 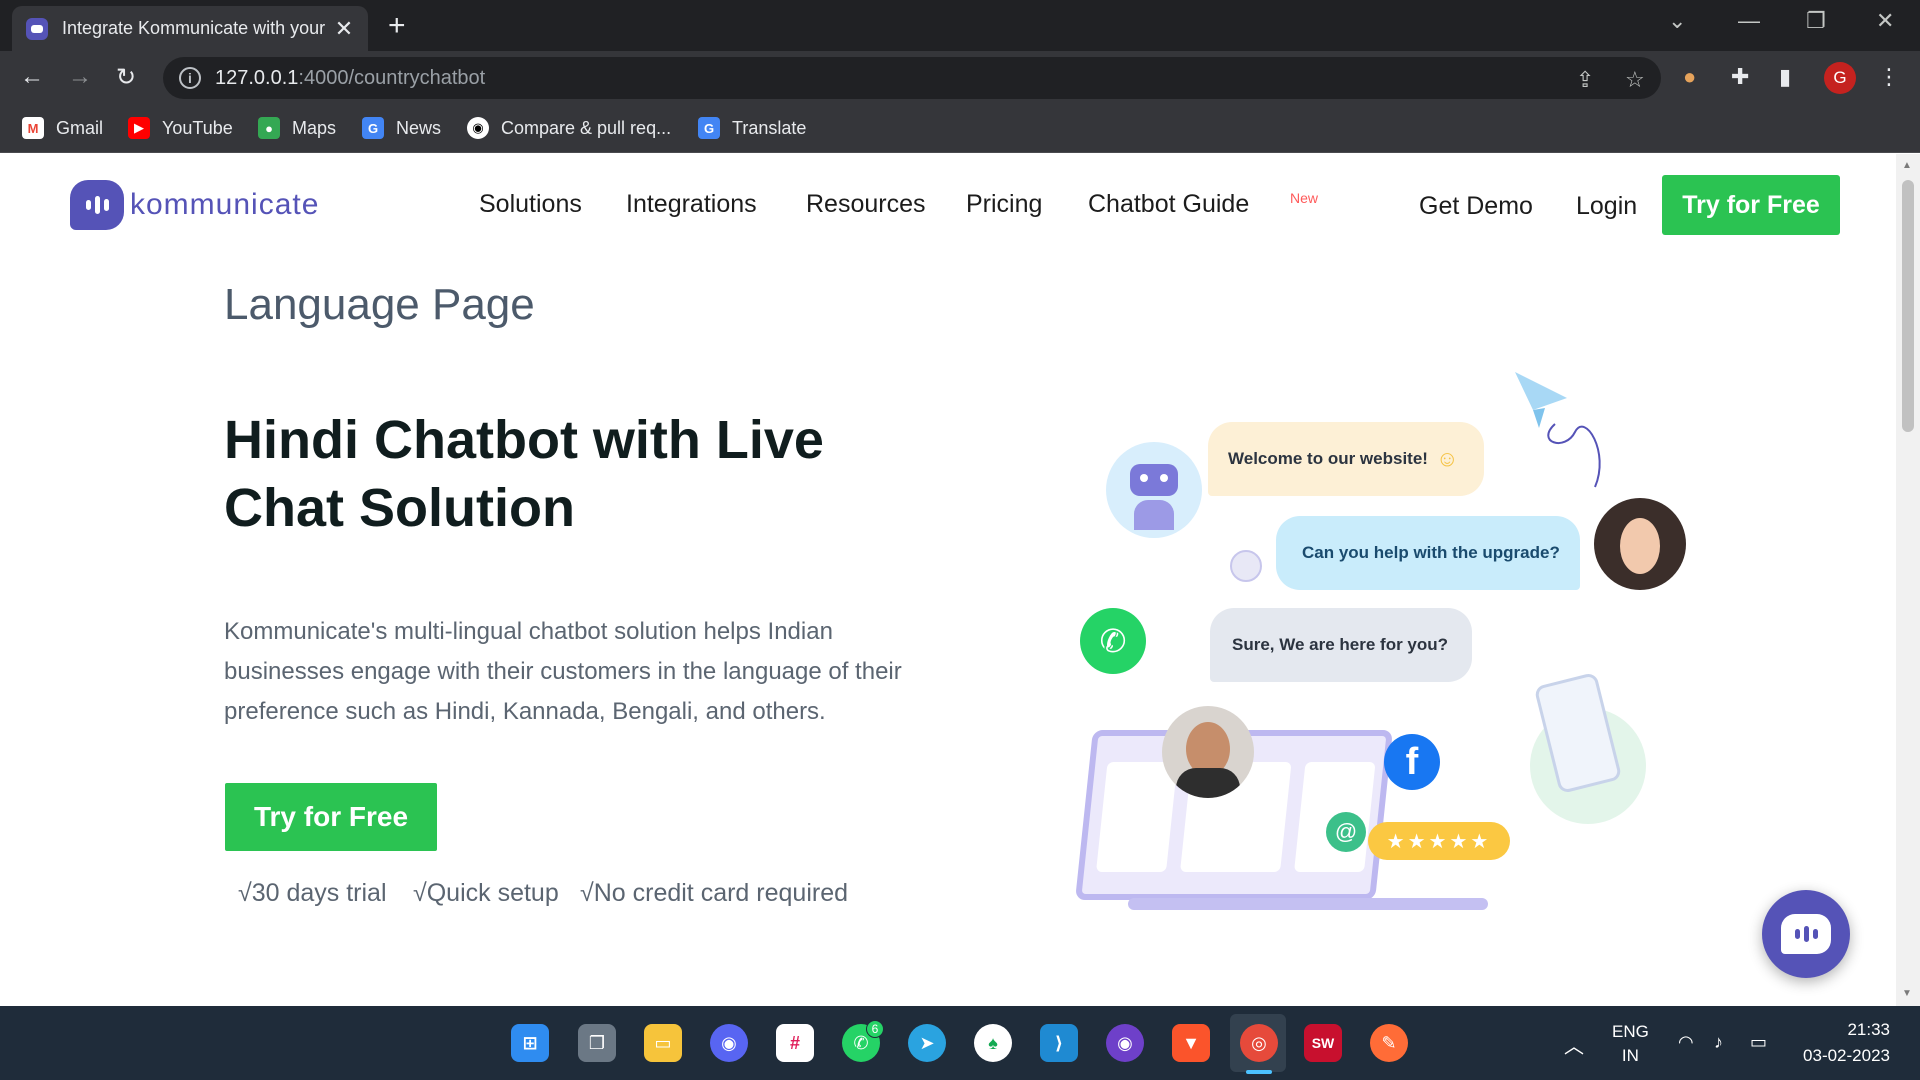 I want to click on laptop-base, so click(x=1308, y=904).